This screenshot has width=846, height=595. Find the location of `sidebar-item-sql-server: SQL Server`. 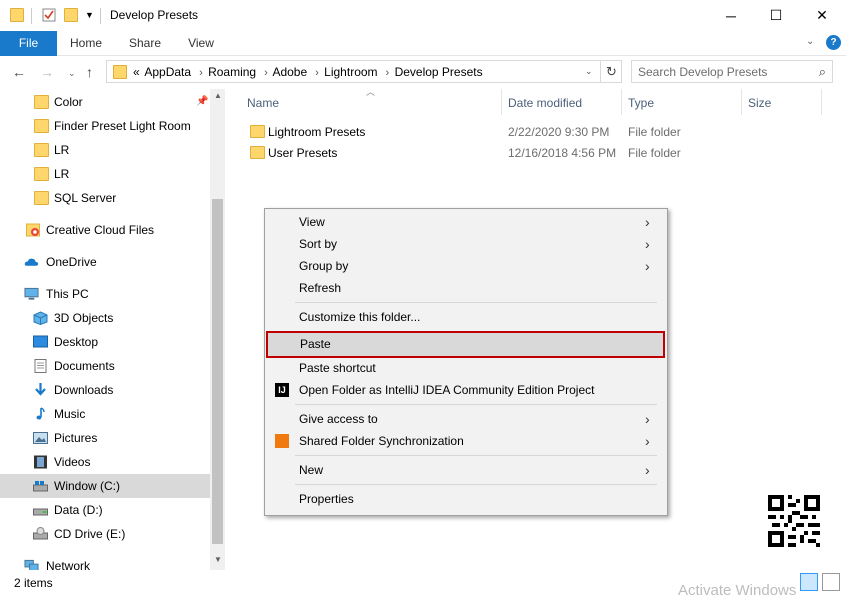

sidebar-item-sql-server: SQL Server is located at coordinates (105, 198).